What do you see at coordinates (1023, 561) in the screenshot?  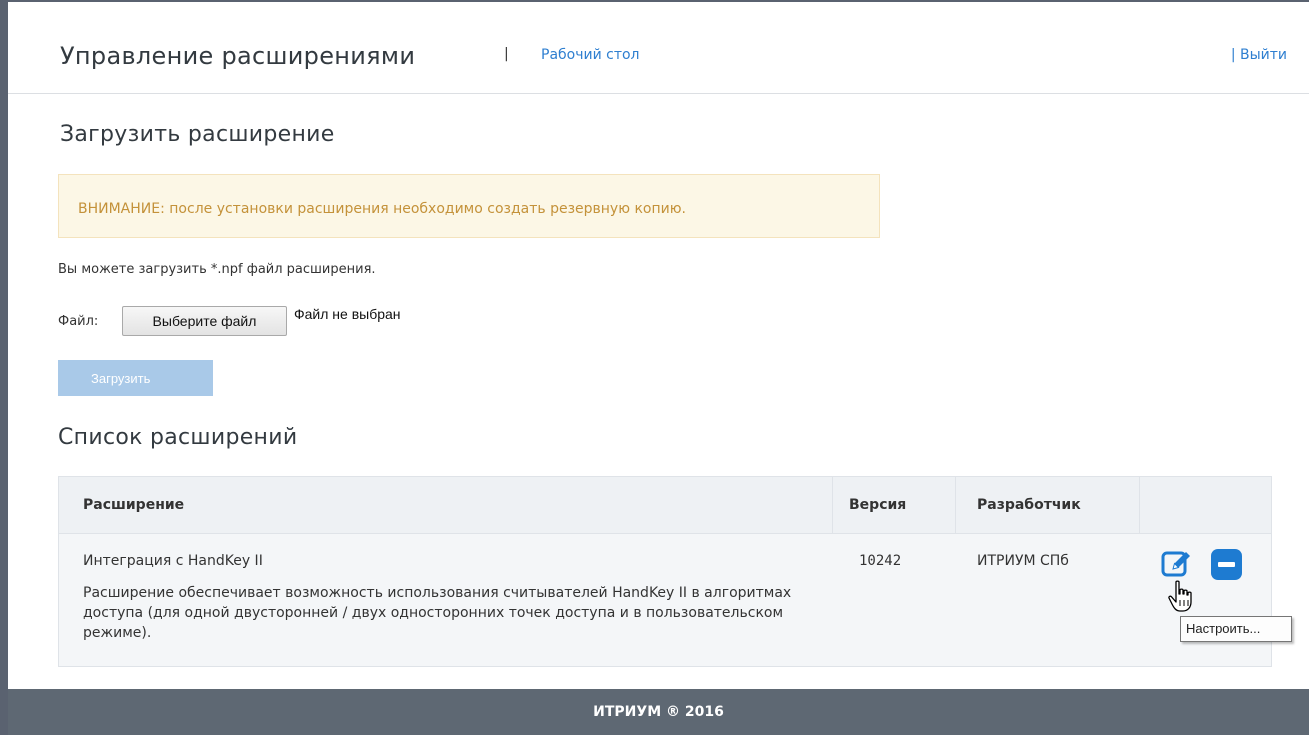 I see `extension-developer: ИТРИУМ СПб` at bounding box center [1023, 561].